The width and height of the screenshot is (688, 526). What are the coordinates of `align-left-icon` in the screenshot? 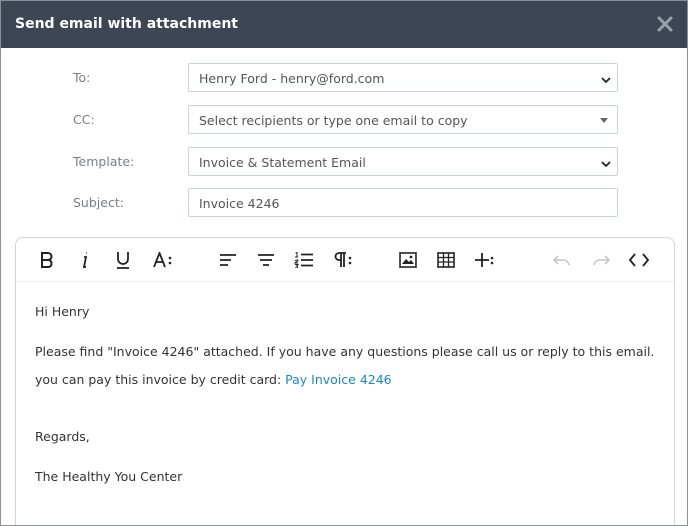 It's located at (228, 260).